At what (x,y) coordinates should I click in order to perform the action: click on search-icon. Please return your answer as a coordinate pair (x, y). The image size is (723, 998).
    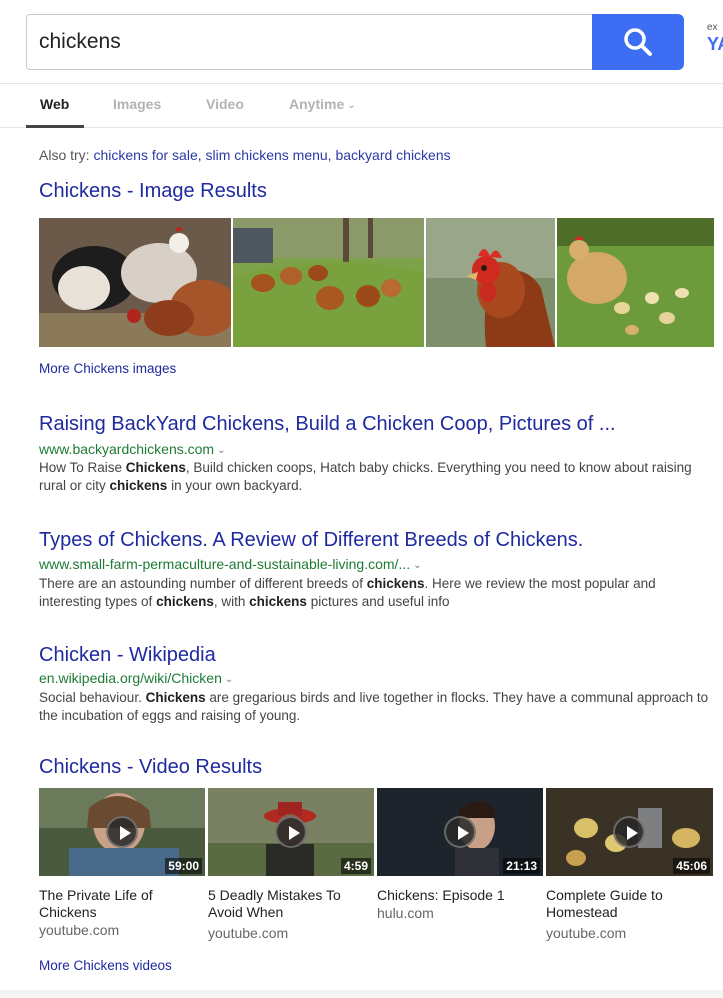
    Looking at the image, I should click on (638, 42).